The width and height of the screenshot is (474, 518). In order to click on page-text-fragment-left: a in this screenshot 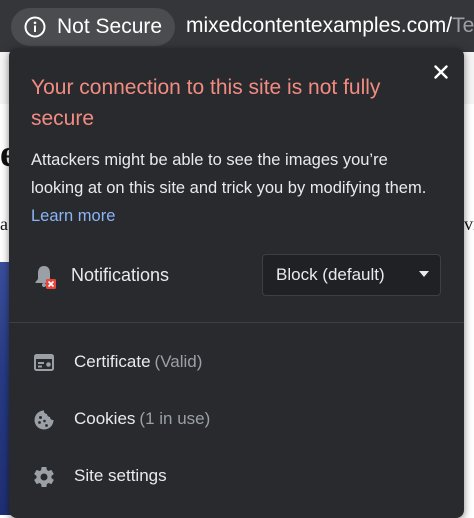, I will do `click(4, 224)`.